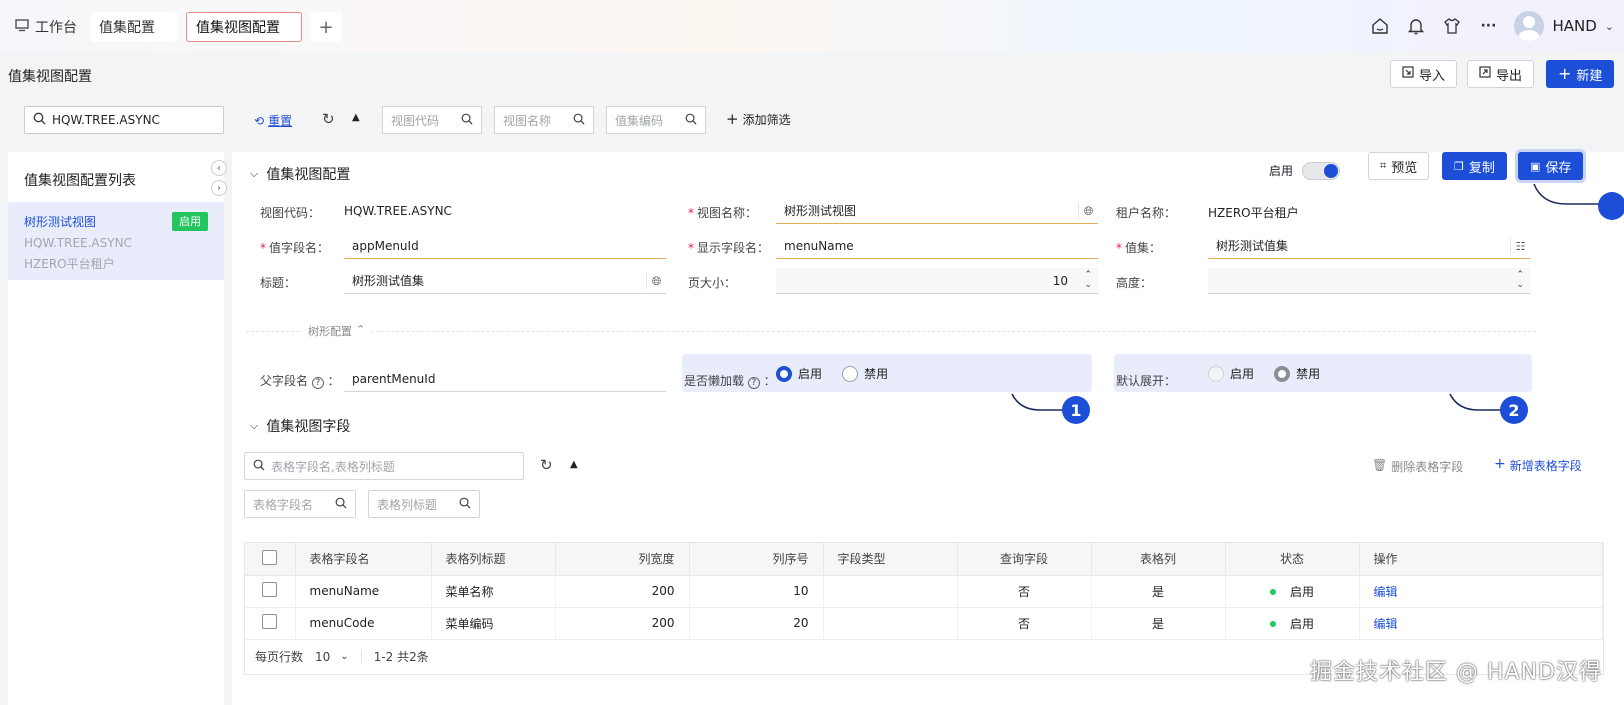 This screenshot has height=705, width=1624. What do you see at coordinates (937, 211) in the screenshot?
I see `view-name-input: 树形测试视图 🌐︎` at bounding box center [937, 211].